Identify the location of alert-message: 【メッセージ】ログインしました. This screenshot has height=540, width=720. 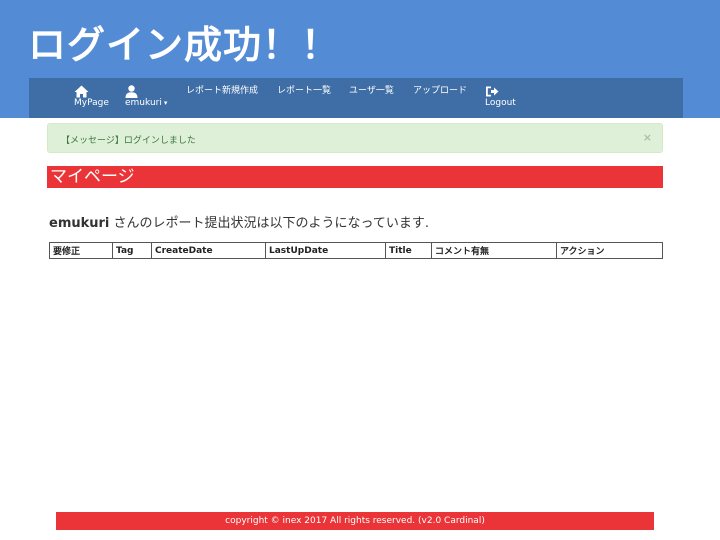
(128, 141).